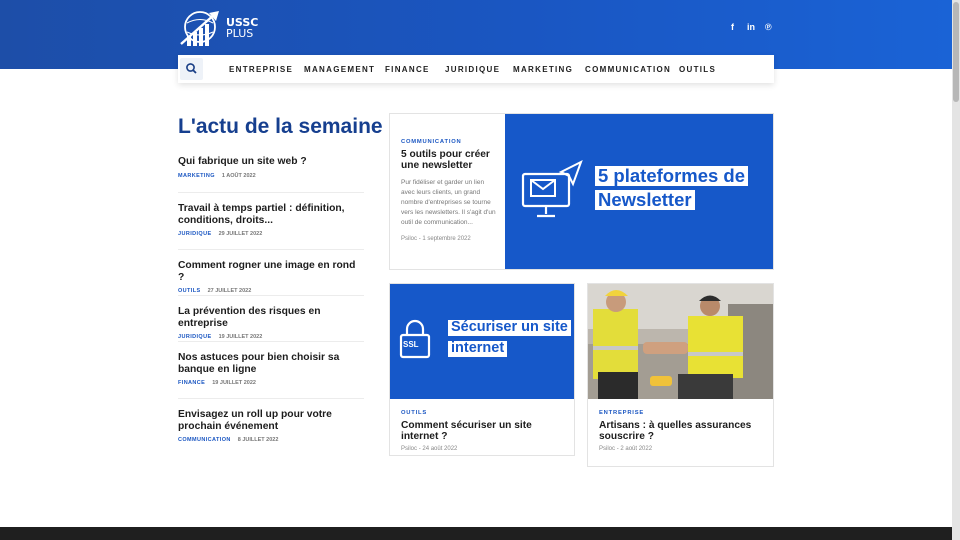 The width and height of the screenshot is (960, 540). What do you see at coordinates (189, 291) in the screenshot?
I see `post-category: OUTILS` at bounding box center [189, 291].